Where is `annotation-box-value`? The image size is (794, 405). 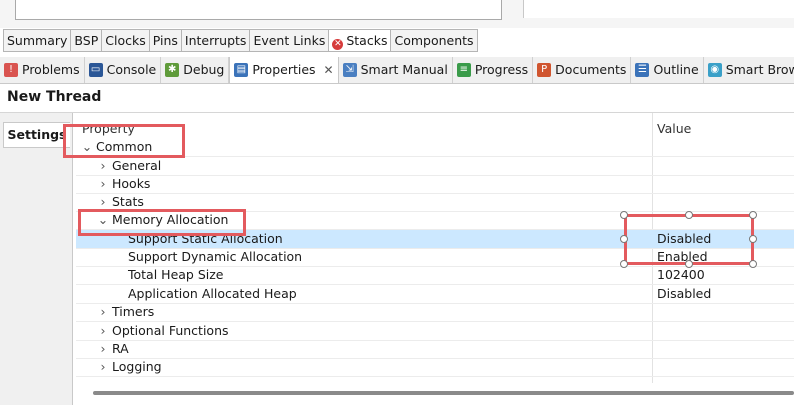 annotation-box-value is located at coordinates (689, 239).